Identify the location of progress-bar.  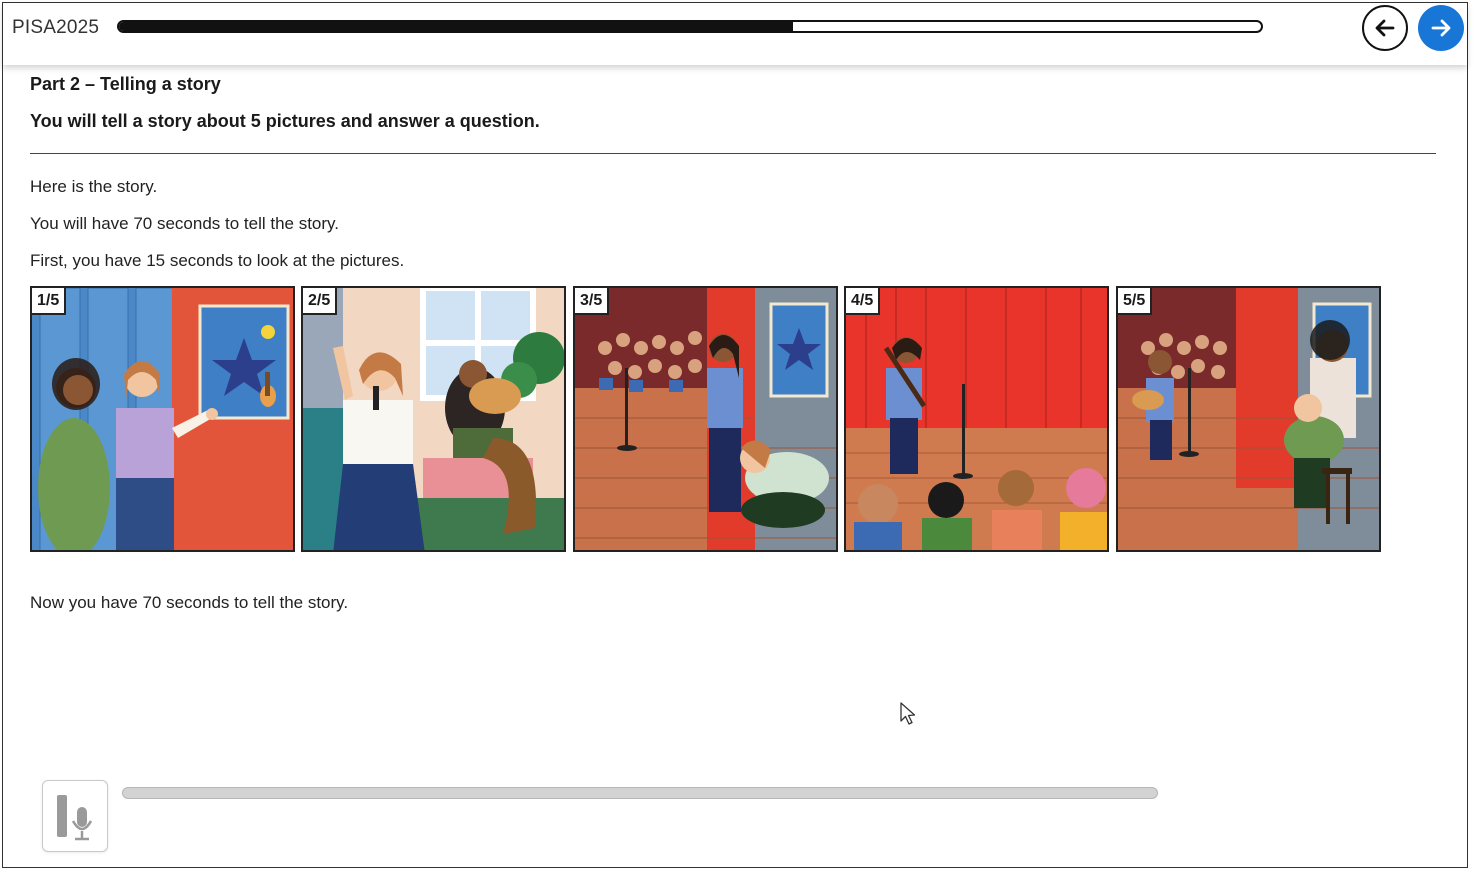
(690, 26).